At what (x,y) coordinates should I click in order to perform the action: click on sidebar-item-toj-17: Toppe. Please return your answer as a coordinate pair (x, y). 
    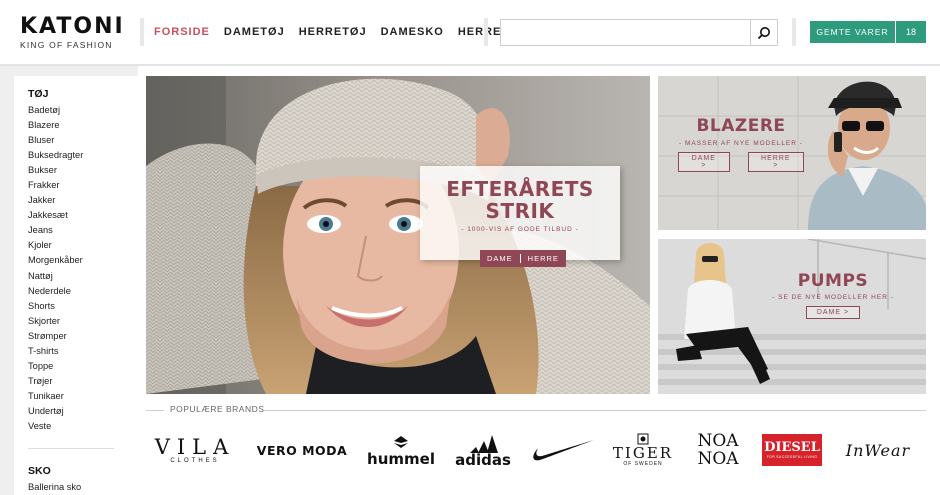
    Looking at the image, I should click on (83, 366).